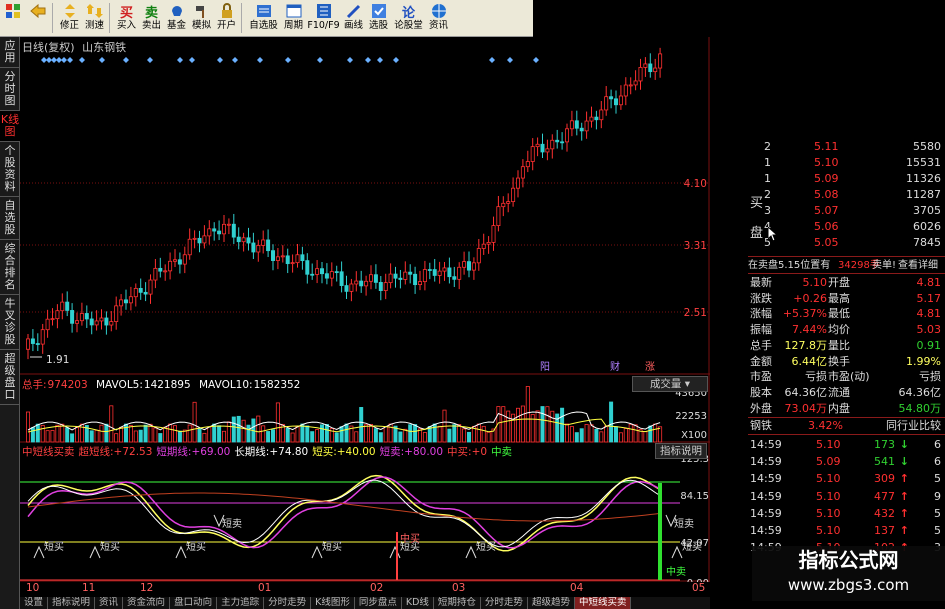 The image size is (945, 609). I want to click on toolbar-button-select-stock: 选股, so click(378, 18).